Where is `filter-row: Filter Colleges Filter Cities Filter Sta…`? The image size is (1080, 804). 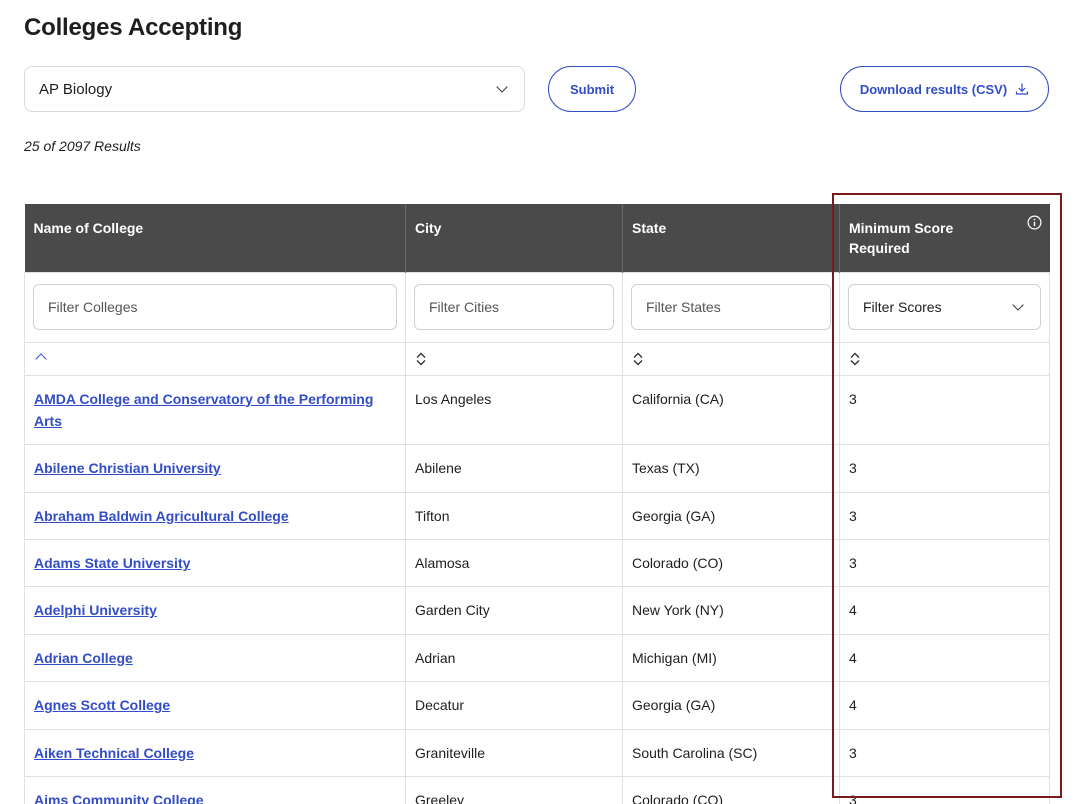 filter-row: Filter Colleges Filter Cities Filter Sta… is located at coordinates (537, 307).